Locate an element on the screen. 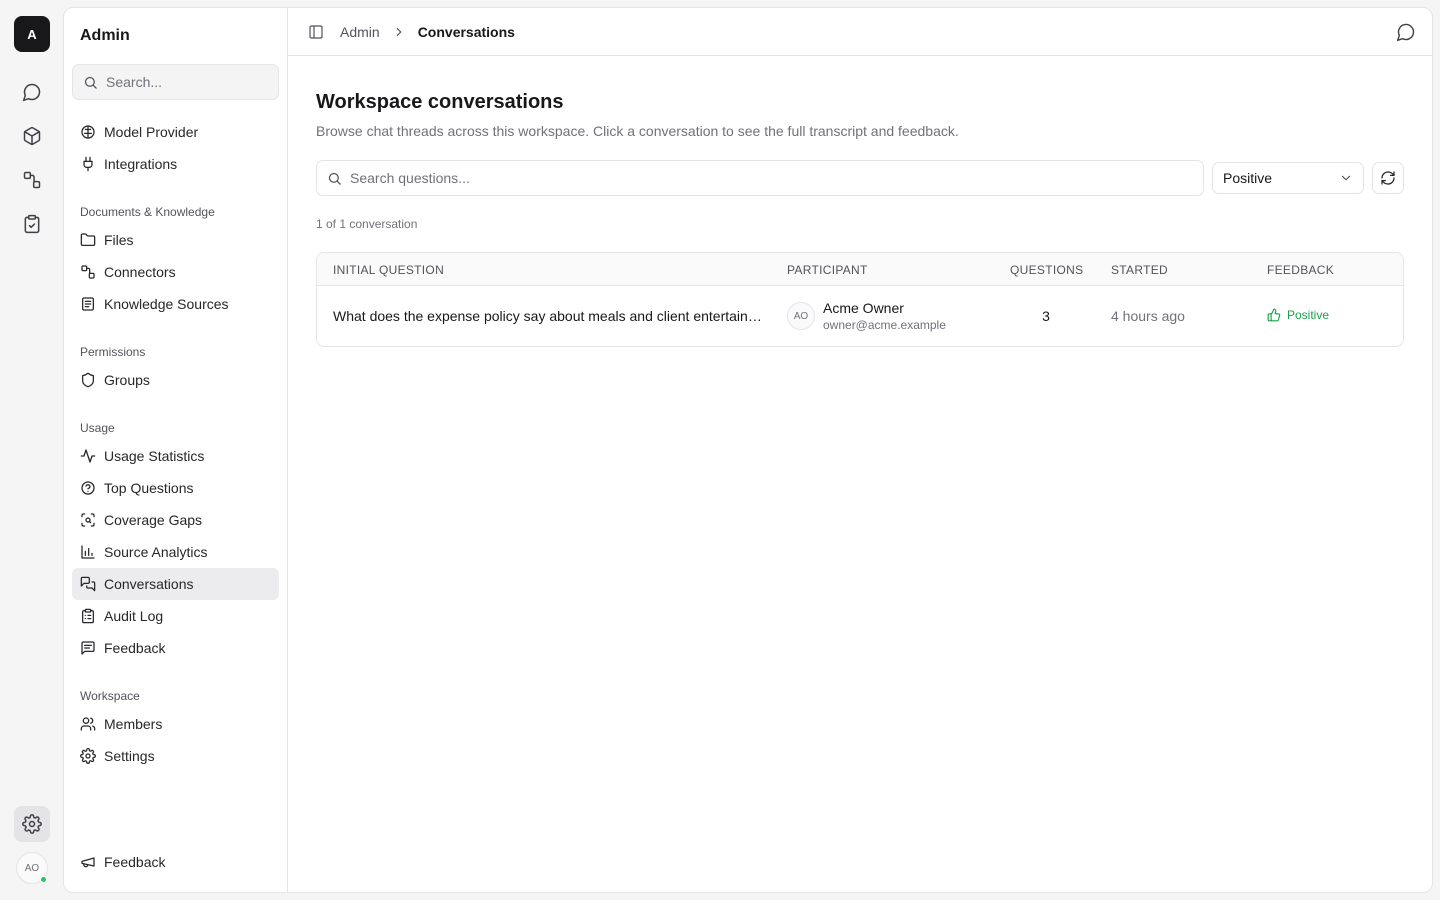  sidebar-item-label: Audit Log is located at coordinates (134, 616).